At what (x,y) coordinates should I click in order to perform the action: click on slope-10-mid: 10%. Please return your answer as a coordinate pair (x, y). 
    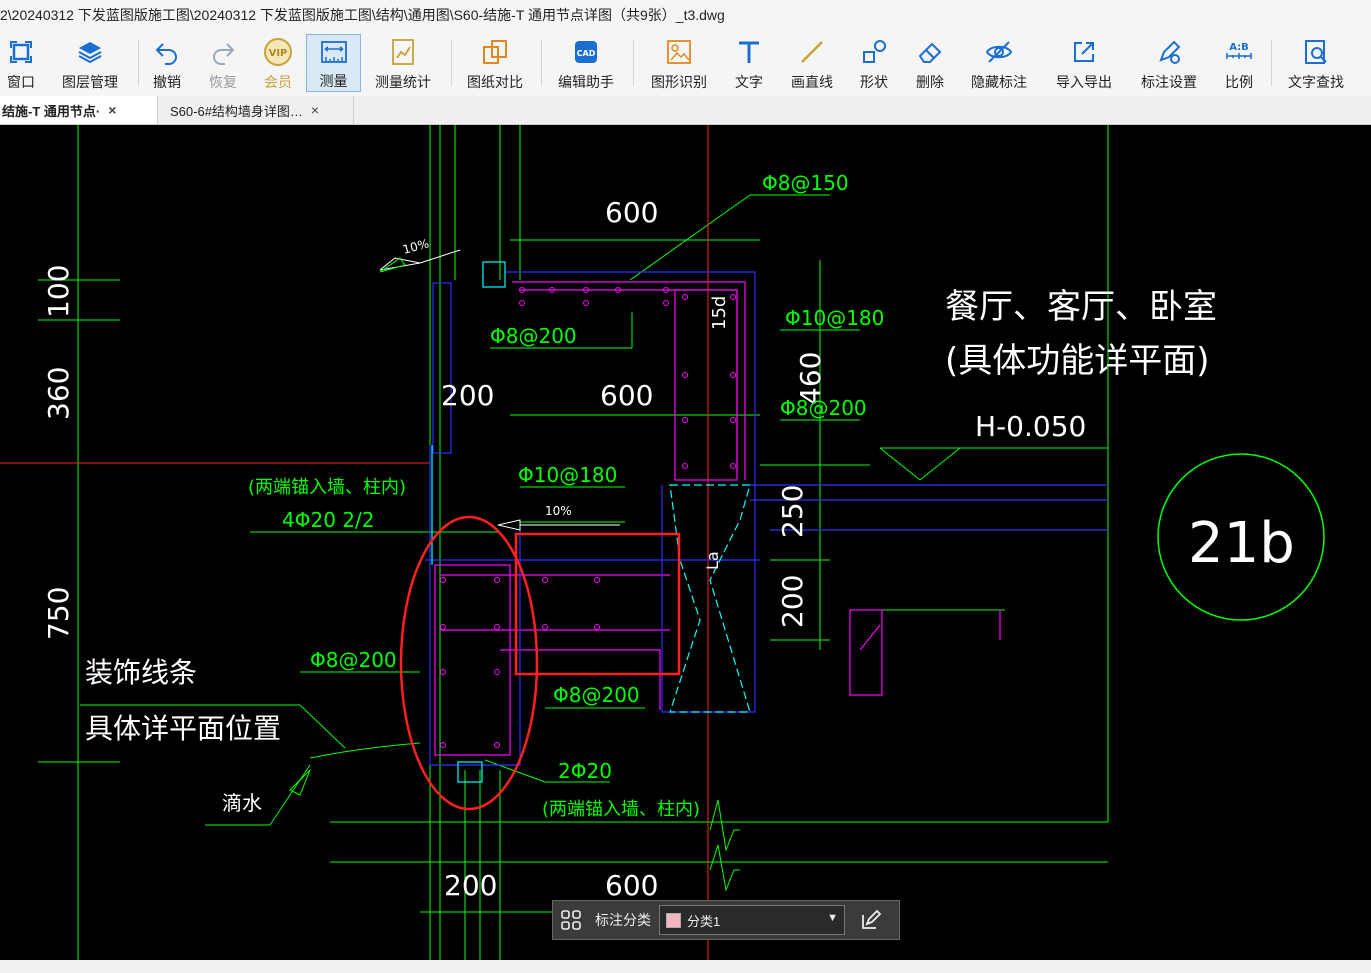
    Looking at the image, I should click on (558, 511).